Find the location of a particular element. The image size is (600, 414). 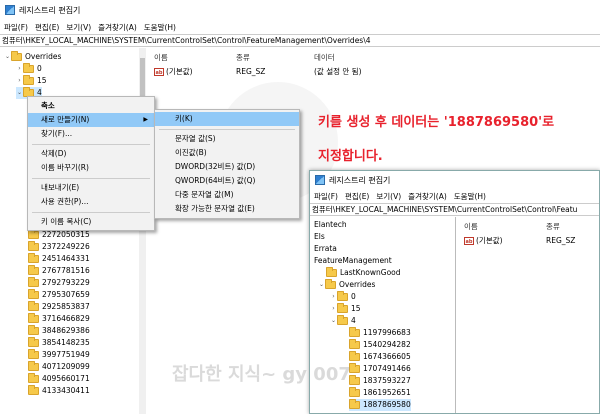

tree-node-subkey: 1707491466 is located at coordinates (380, 369).